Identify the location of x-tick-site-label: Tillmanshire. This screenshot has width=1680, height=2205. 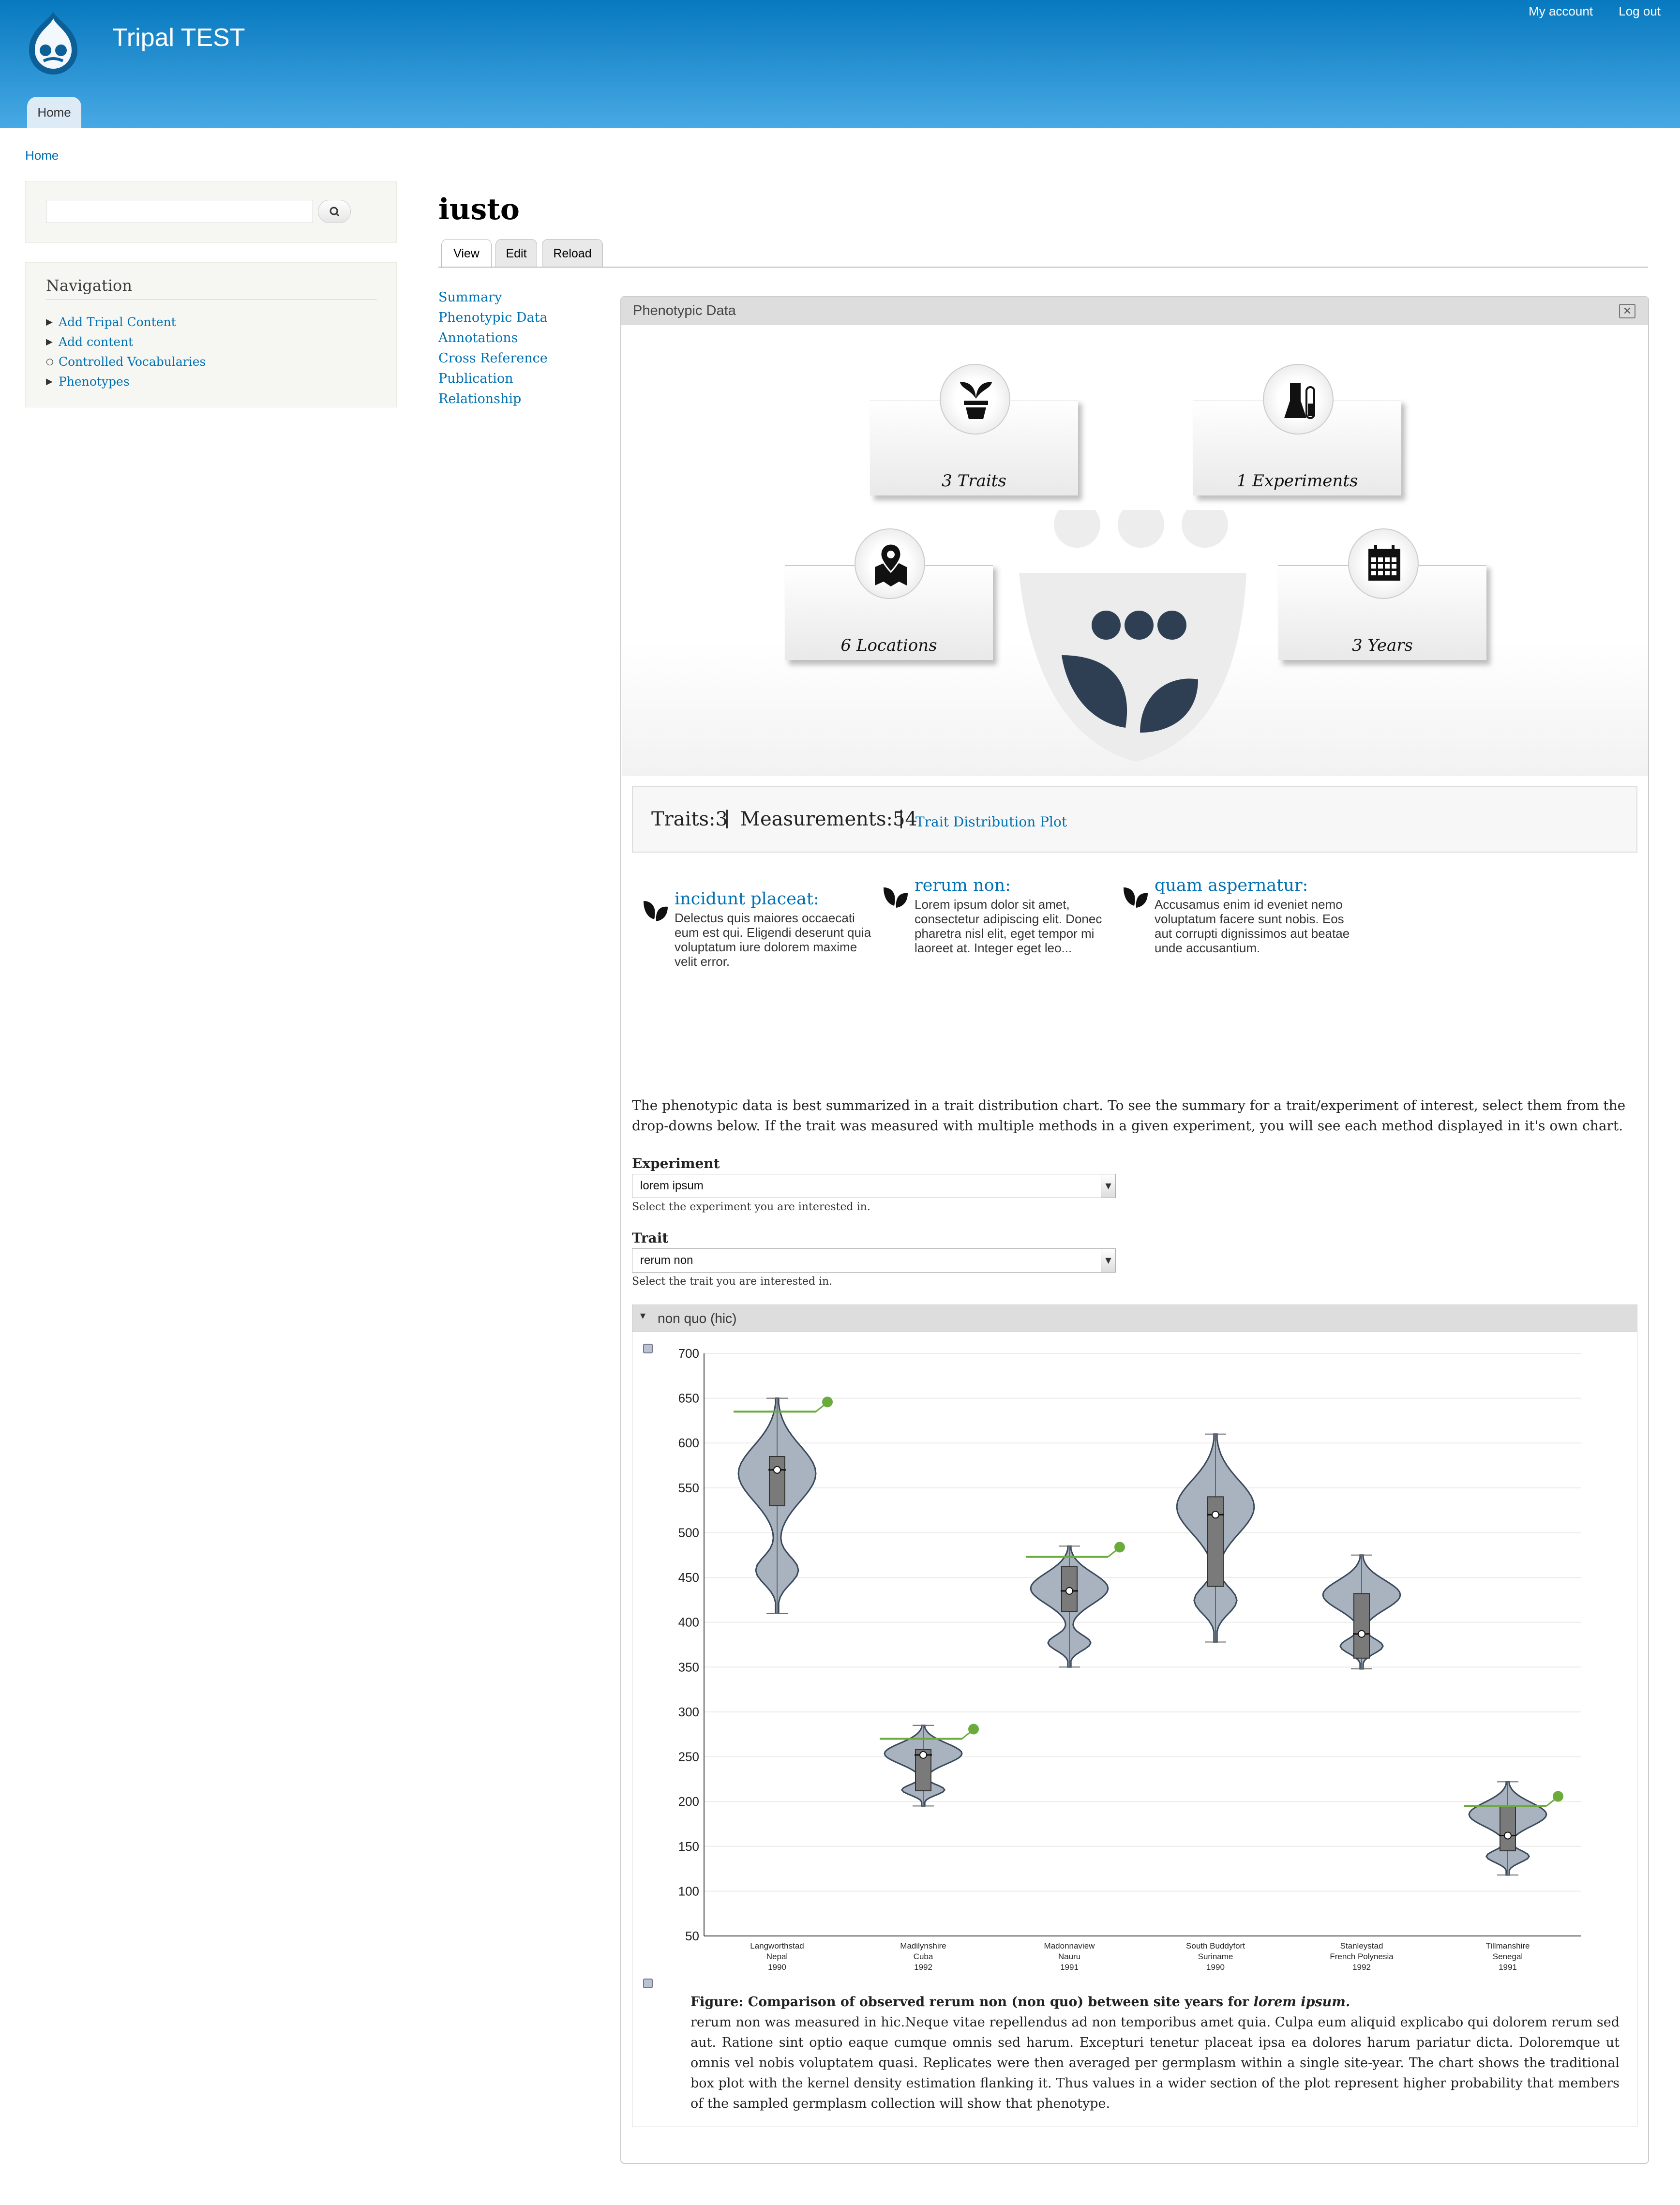
(1508, 1946).